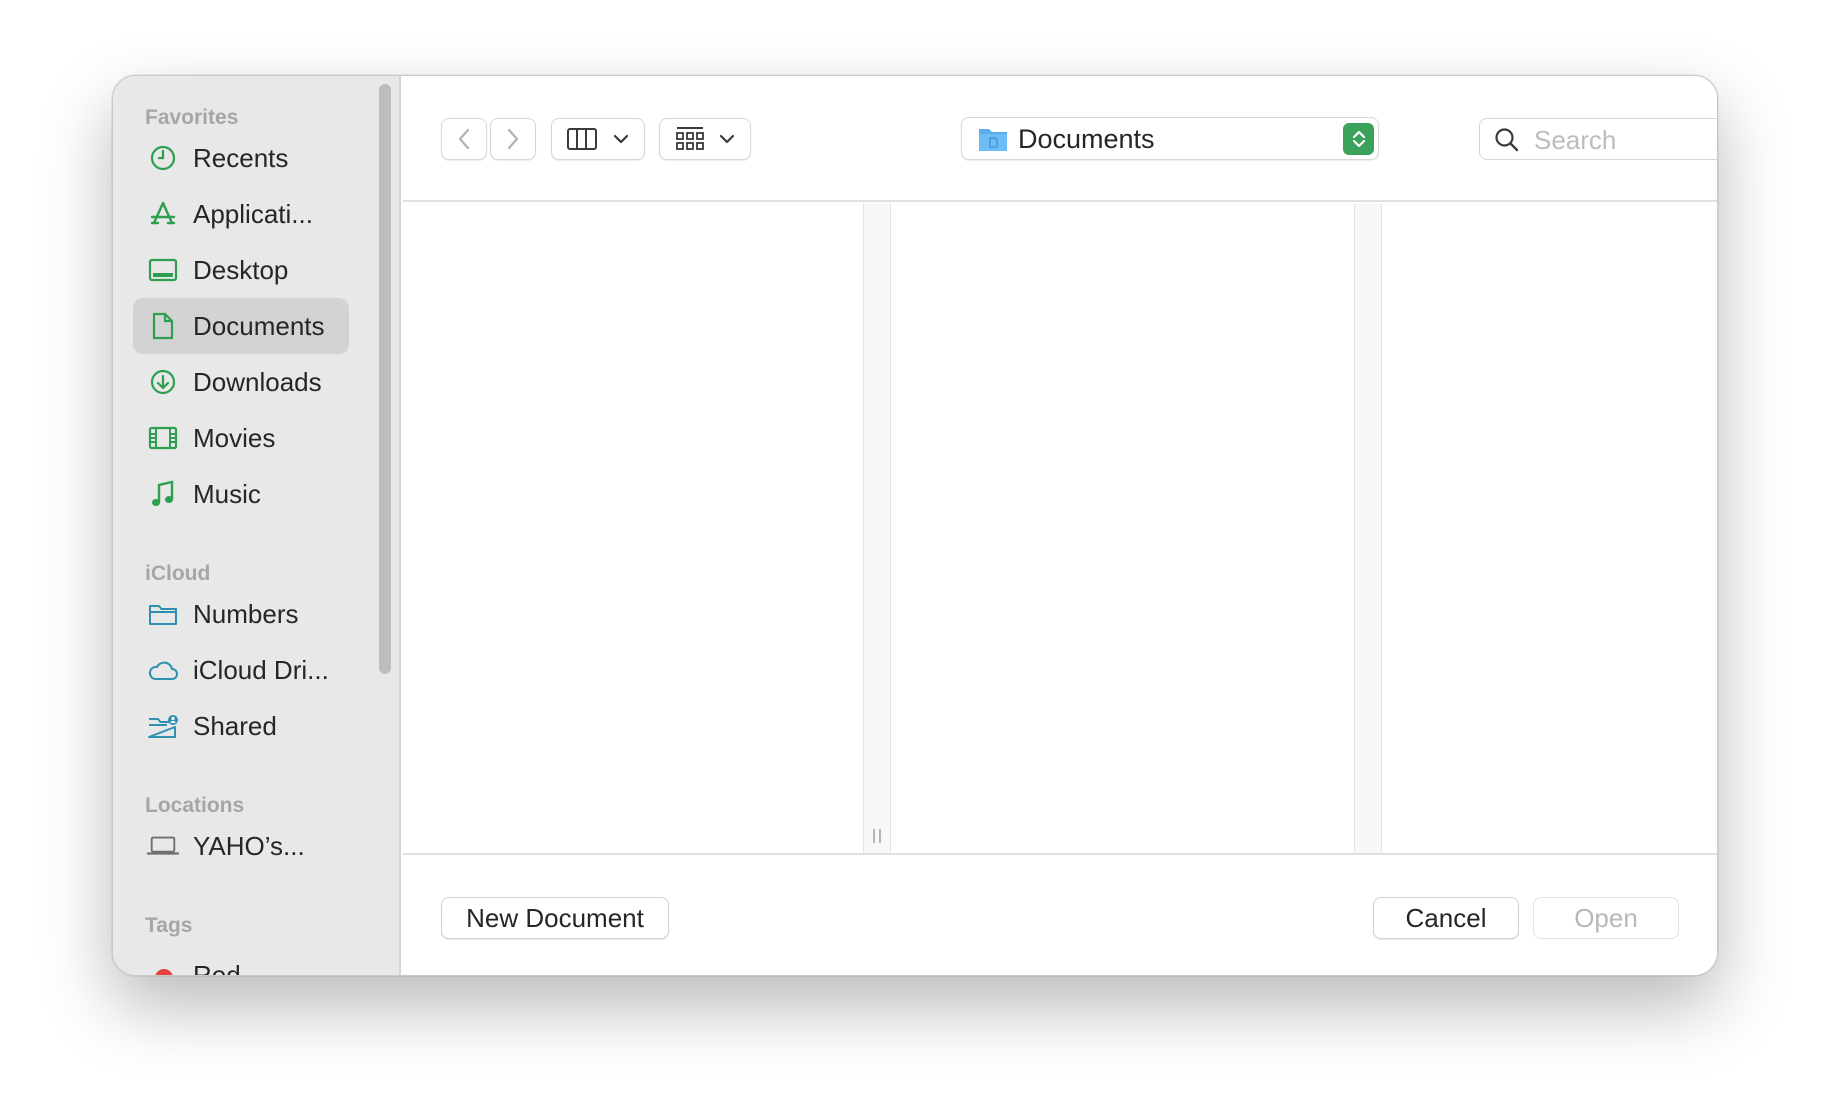 The image size is (1824, 1120). I want to click on red-tag-icon, so click(164, 972).